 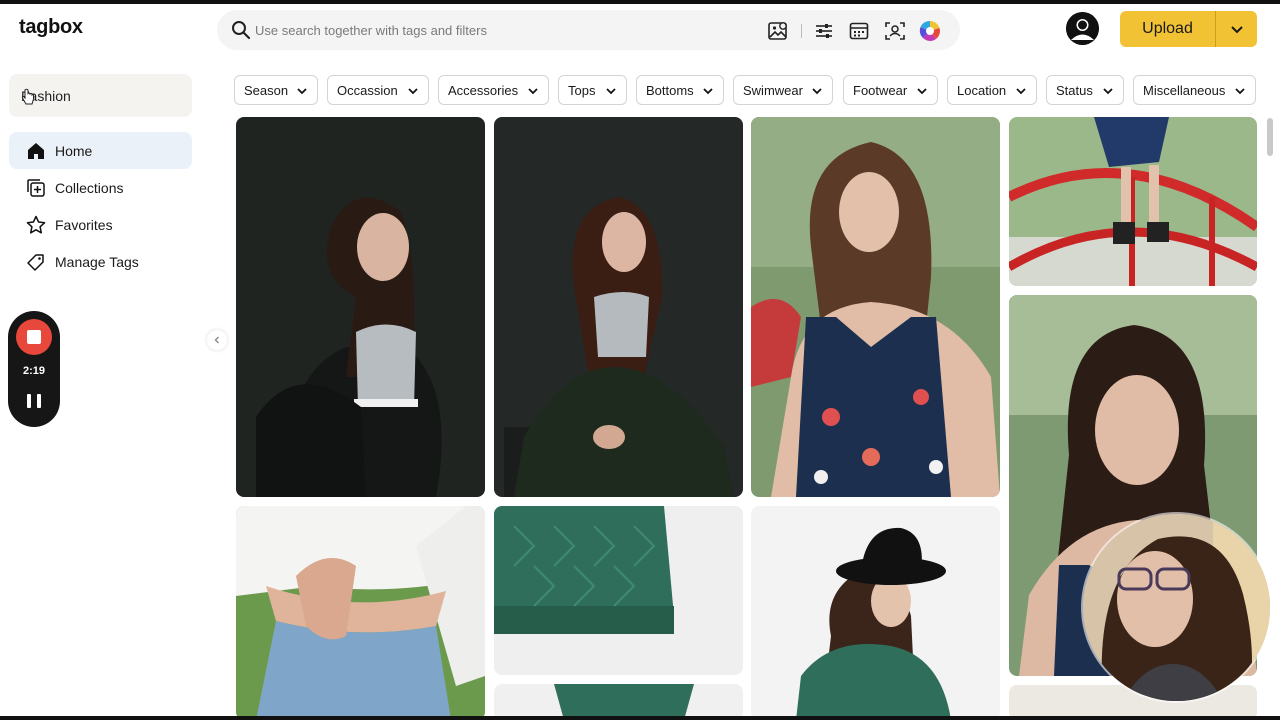 I want to click on gallery-image-red-bench, so click(x=1133, y=201).